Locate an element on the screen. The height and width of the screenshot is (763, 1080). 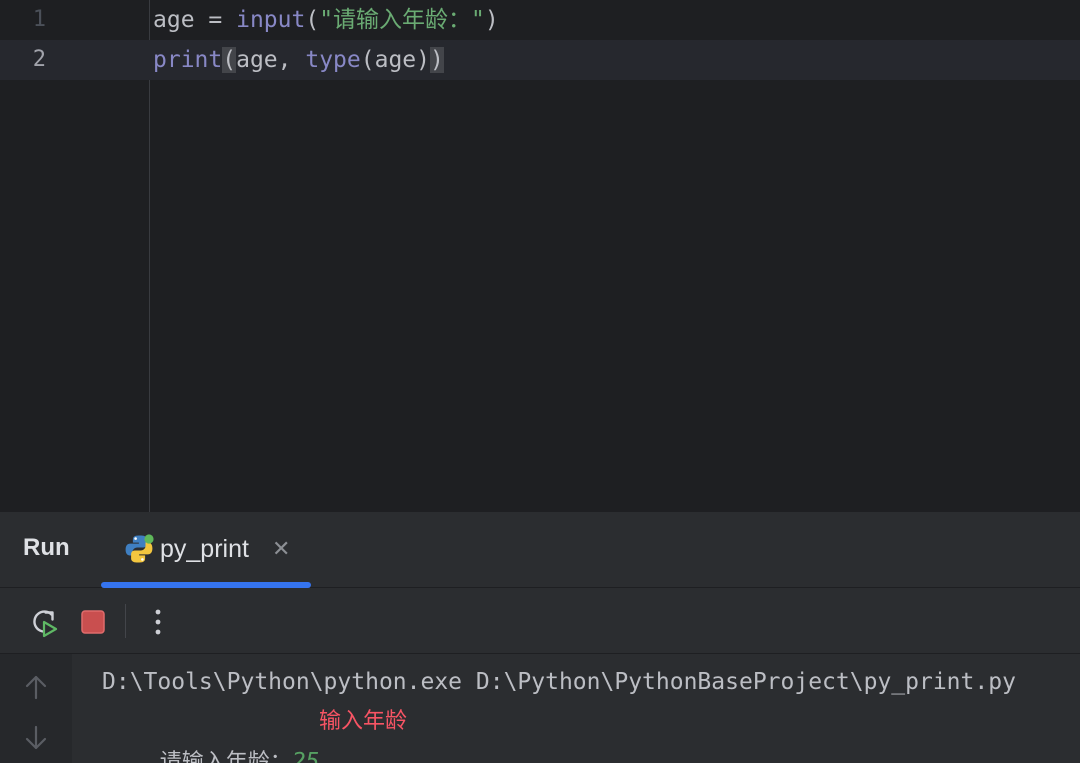
console-user-input: 25 is located at coordinates (305, 756).